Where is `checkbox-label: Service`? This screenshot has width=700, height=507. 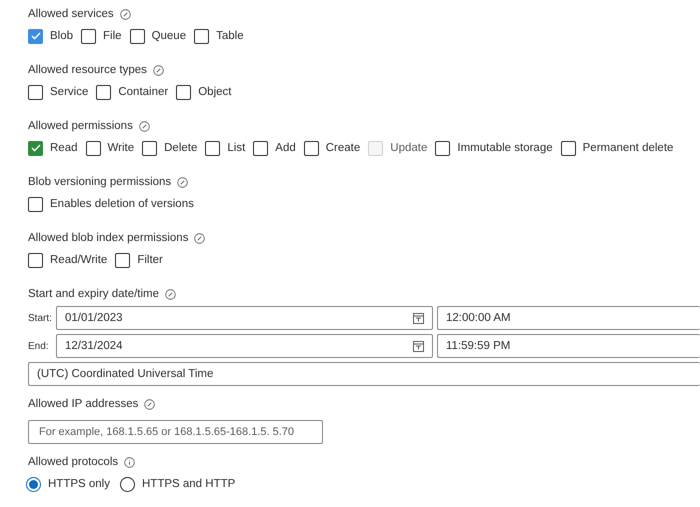
checkbox-label: Service is located at coordinates (69, 92).